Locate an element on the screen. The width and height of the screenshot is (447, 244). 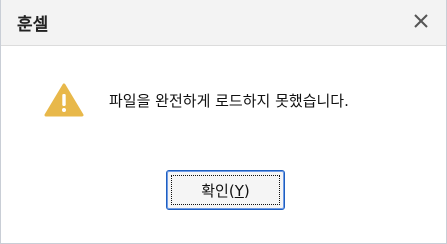
ok-button: 확인(Y) is located at coordinates (225, 190).